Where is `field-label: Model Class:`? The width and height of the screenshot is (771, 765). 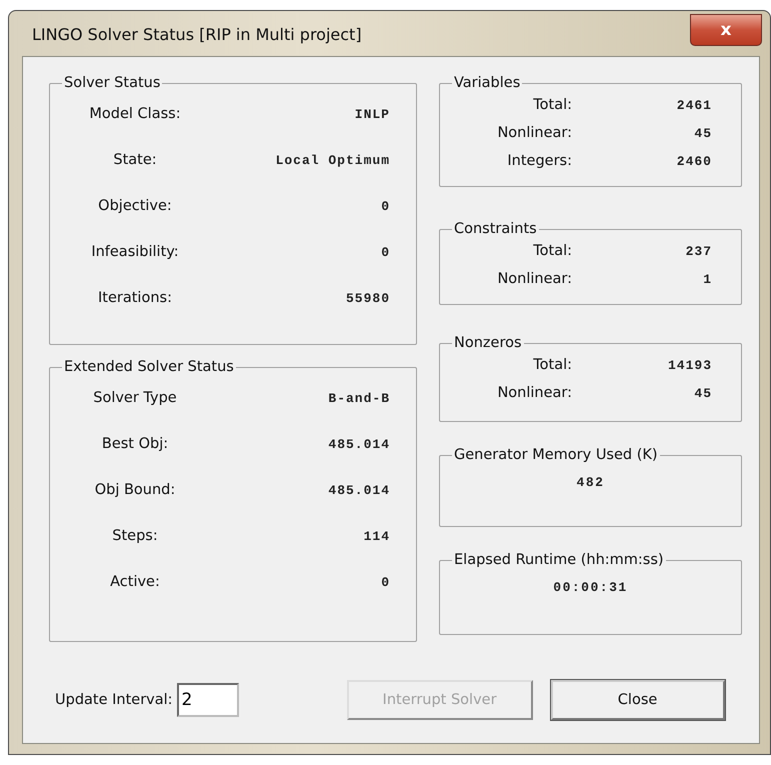
field-label: Model Class: is located at coordinates (135, 114).